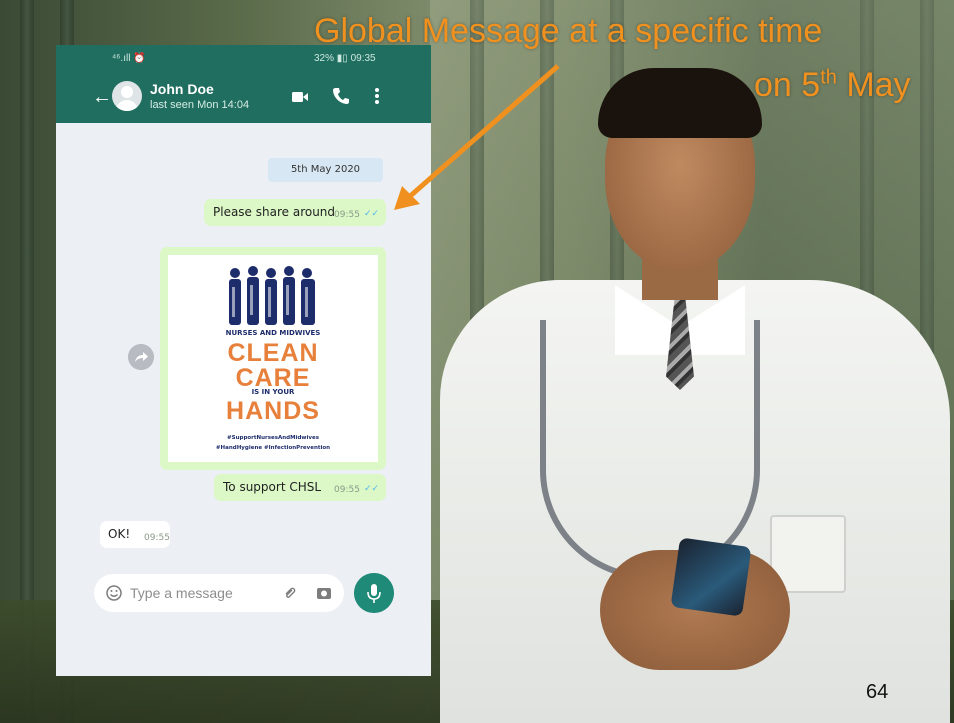  I want to click on chat-header: ← John Doe last seen Mon 14:04, so click(243, 98).